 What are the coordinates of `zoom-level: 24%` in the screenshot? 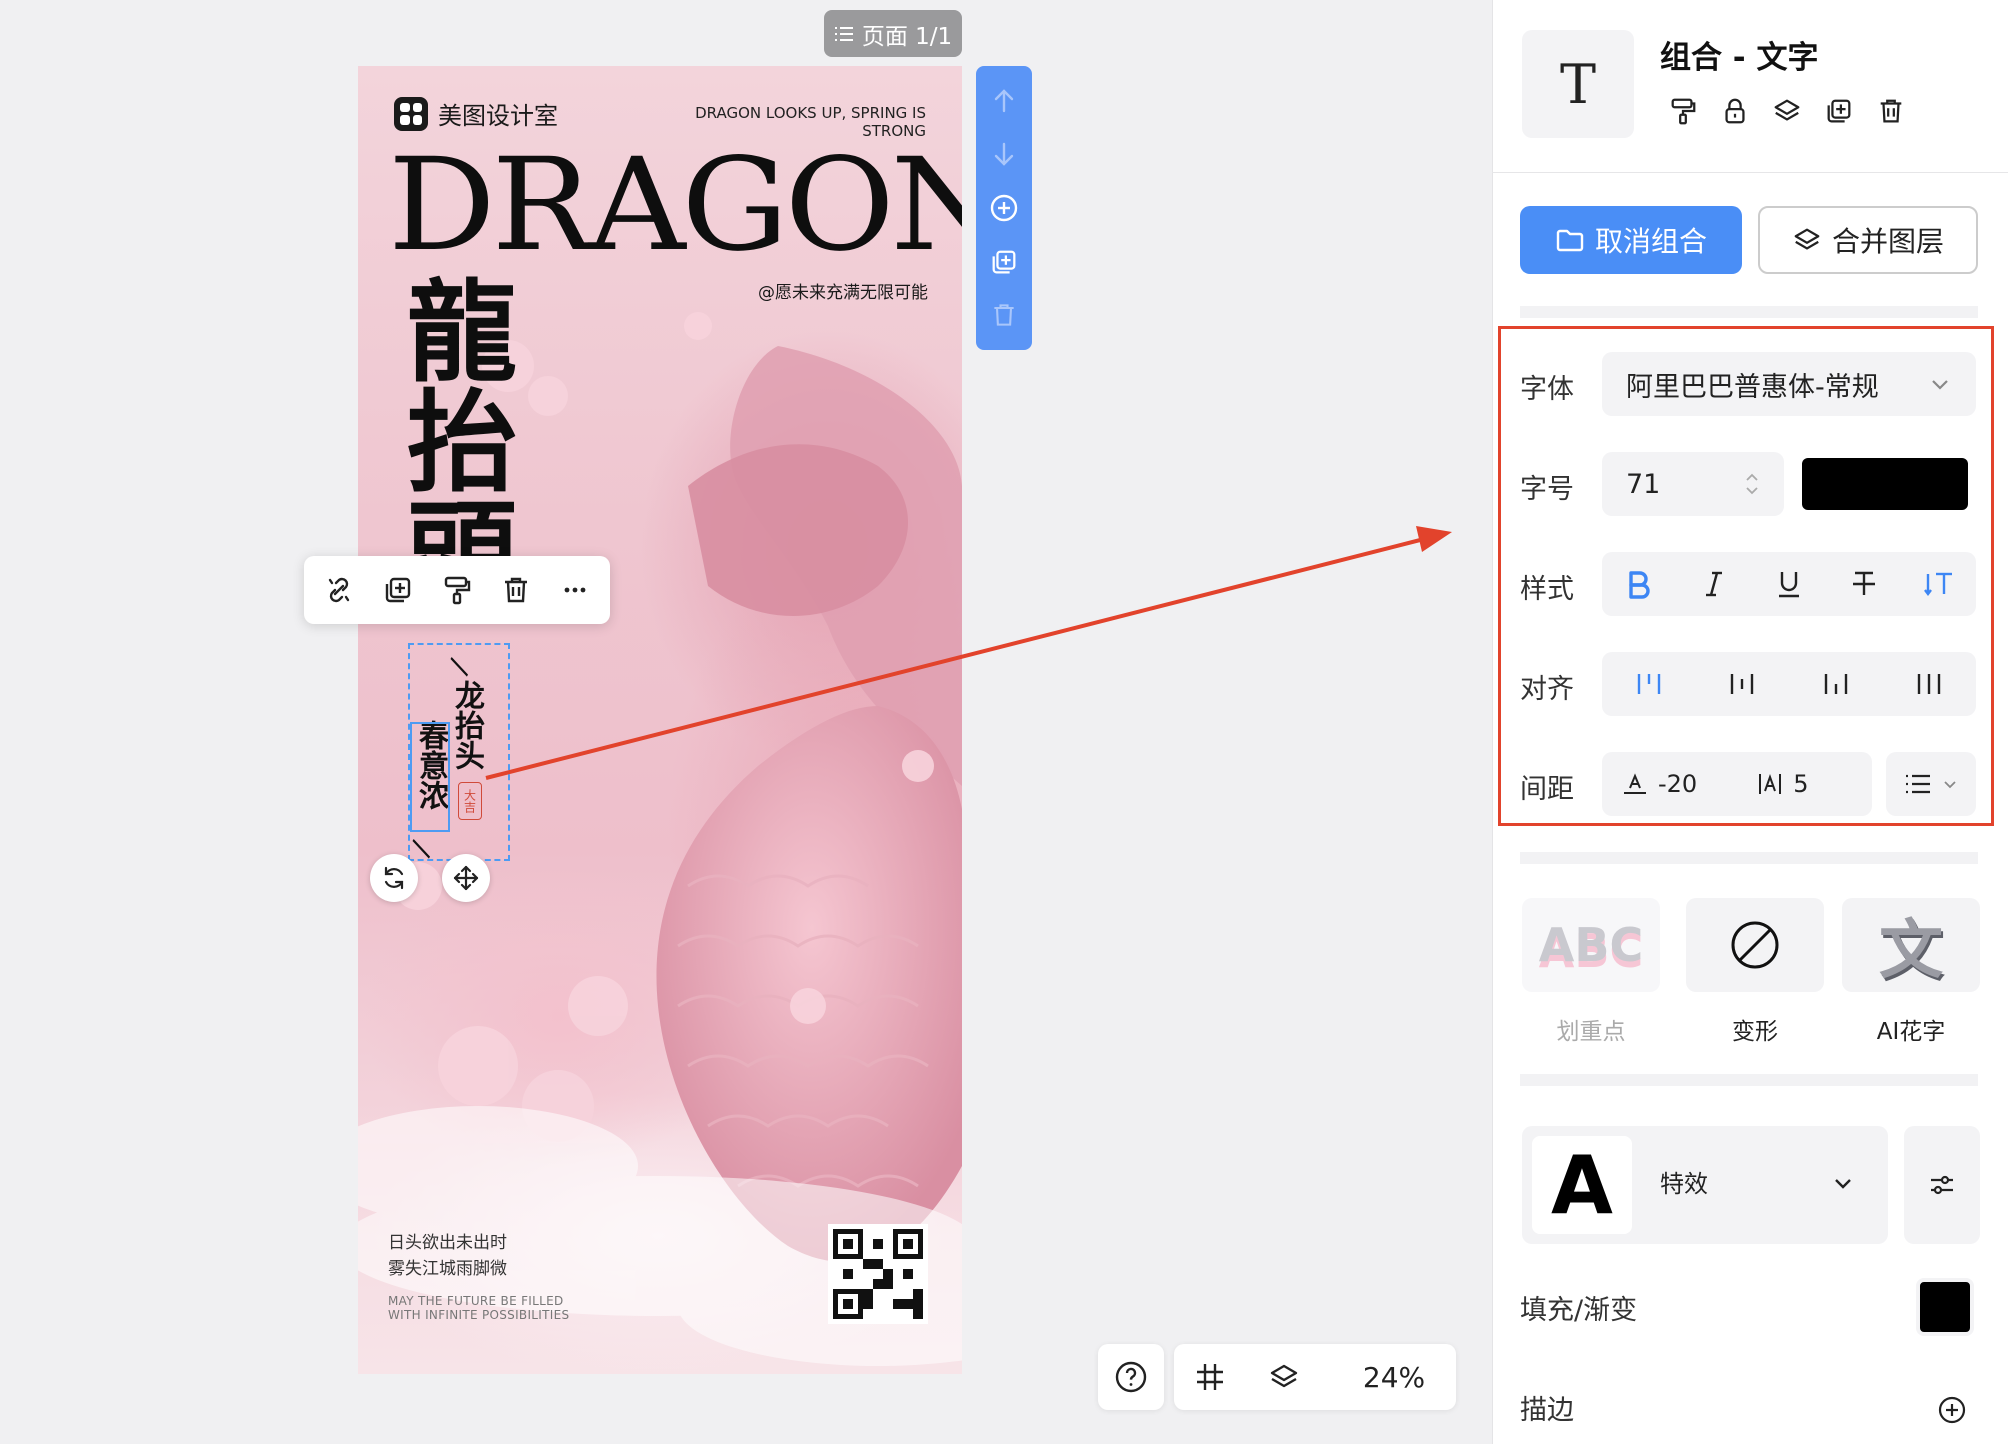 It's located at (1394, 1377).